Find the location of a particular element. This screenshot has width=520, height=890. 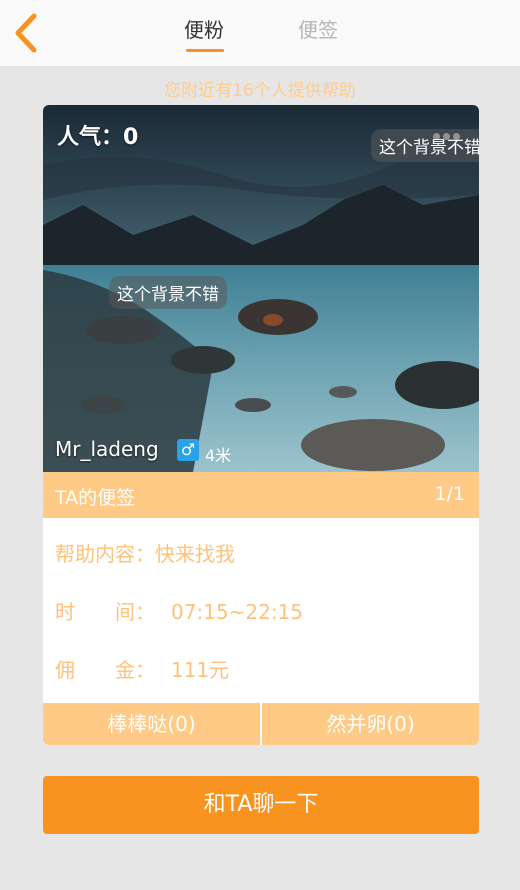

time-value: 07:15~22:15 is located at coordinates (237, 612).